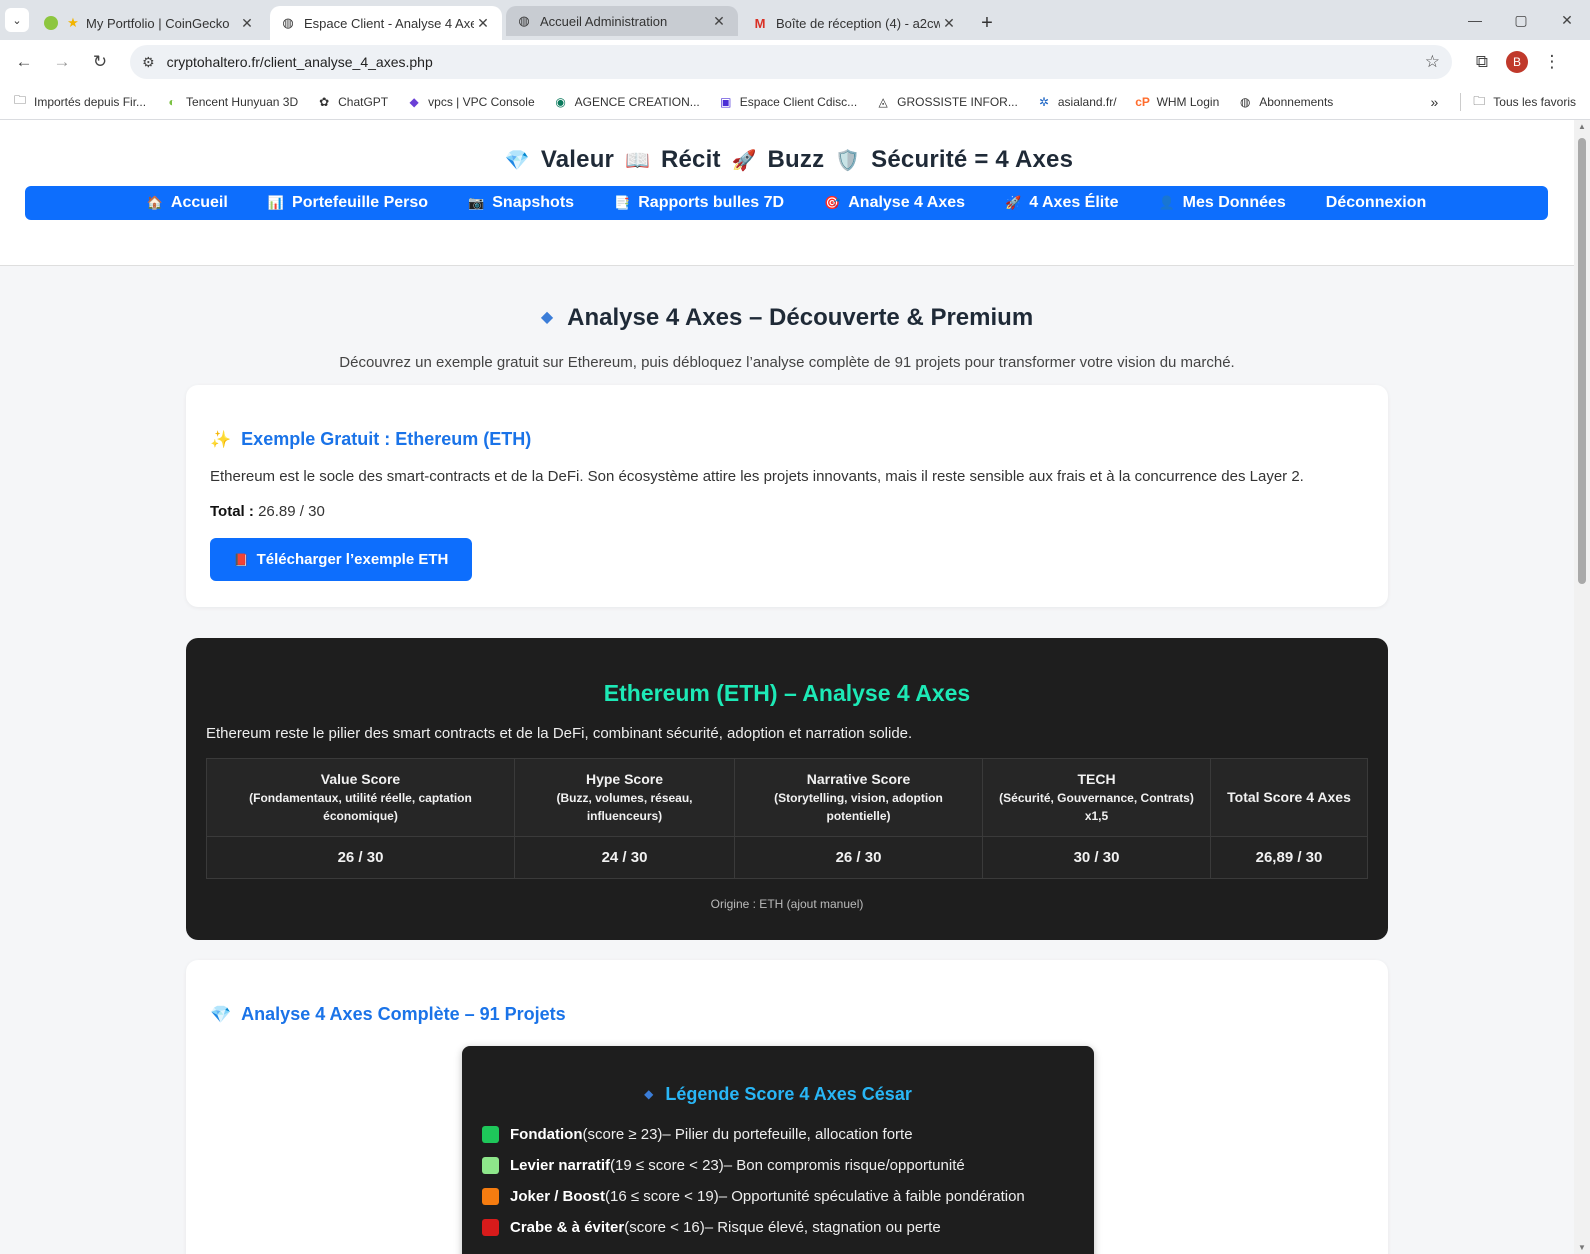  Describe the element at coordinates (158, 23) in the screenshot. I see `tab-title: My Portfolio | CoinGecko` at that location.